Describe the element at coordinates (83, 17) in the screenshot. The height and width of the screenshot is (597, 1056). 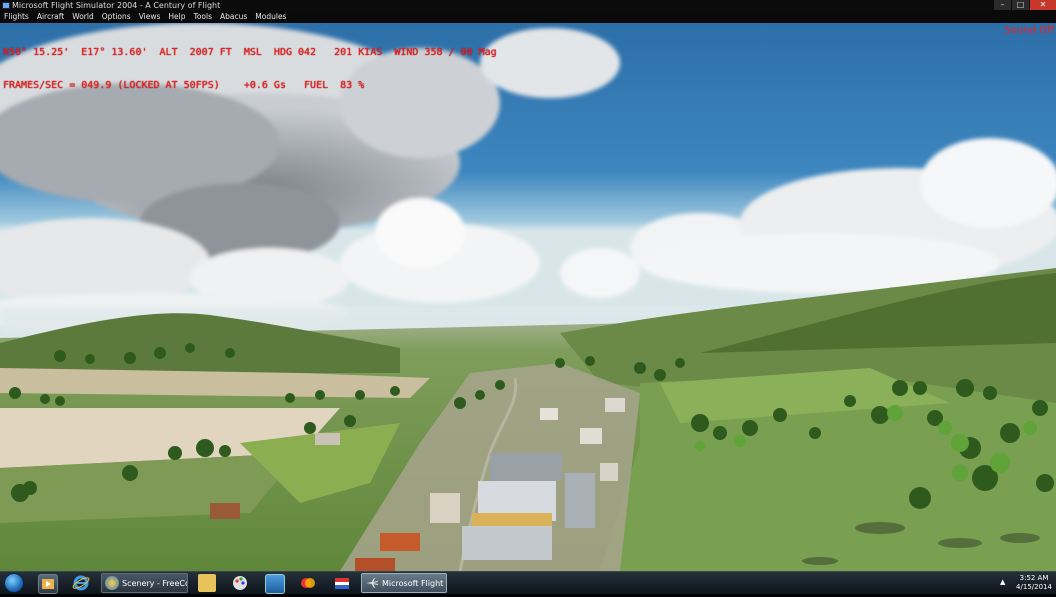
I see `menu-world: World` at that location.